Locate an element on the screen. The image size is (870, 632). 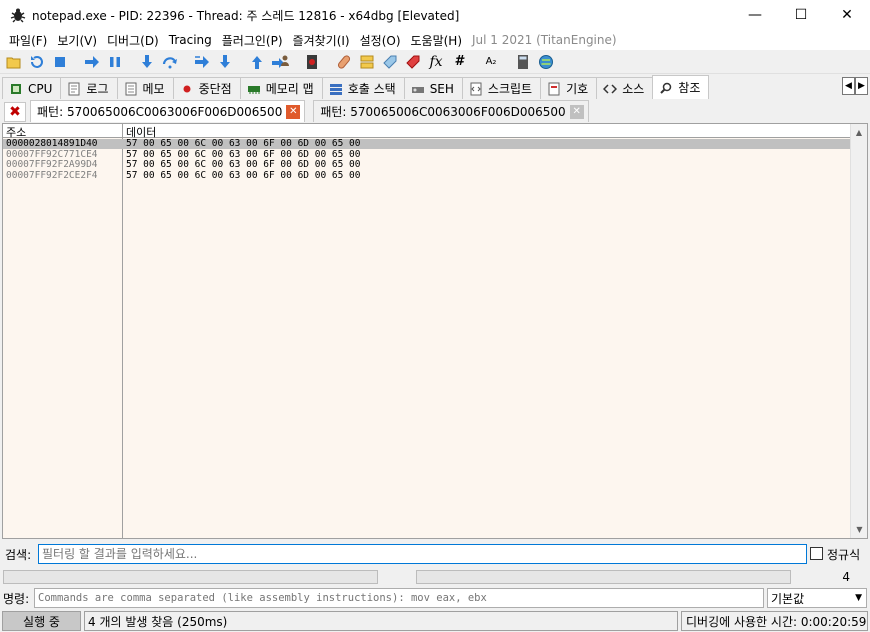
scroll-up-icon: ▲ is located at coordinates (859, 132).